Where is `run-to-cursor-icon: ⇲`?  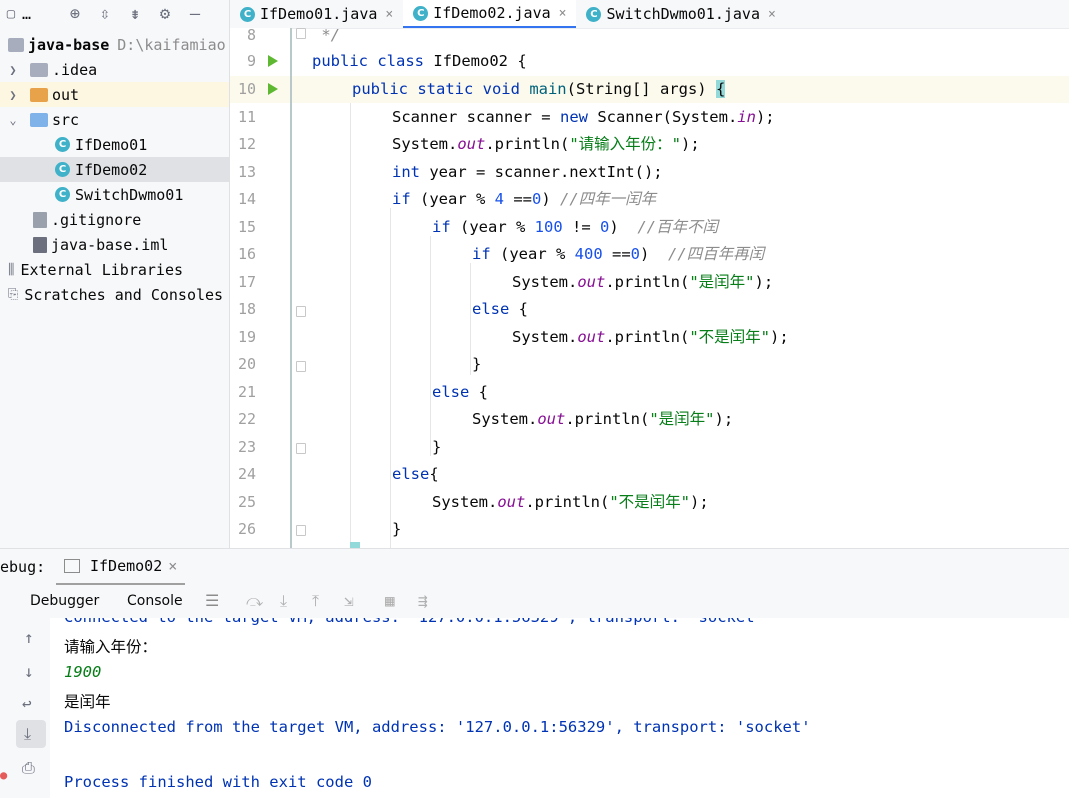
run-to-cursor-icon: ⇲ is located at coordinates (349, 600).